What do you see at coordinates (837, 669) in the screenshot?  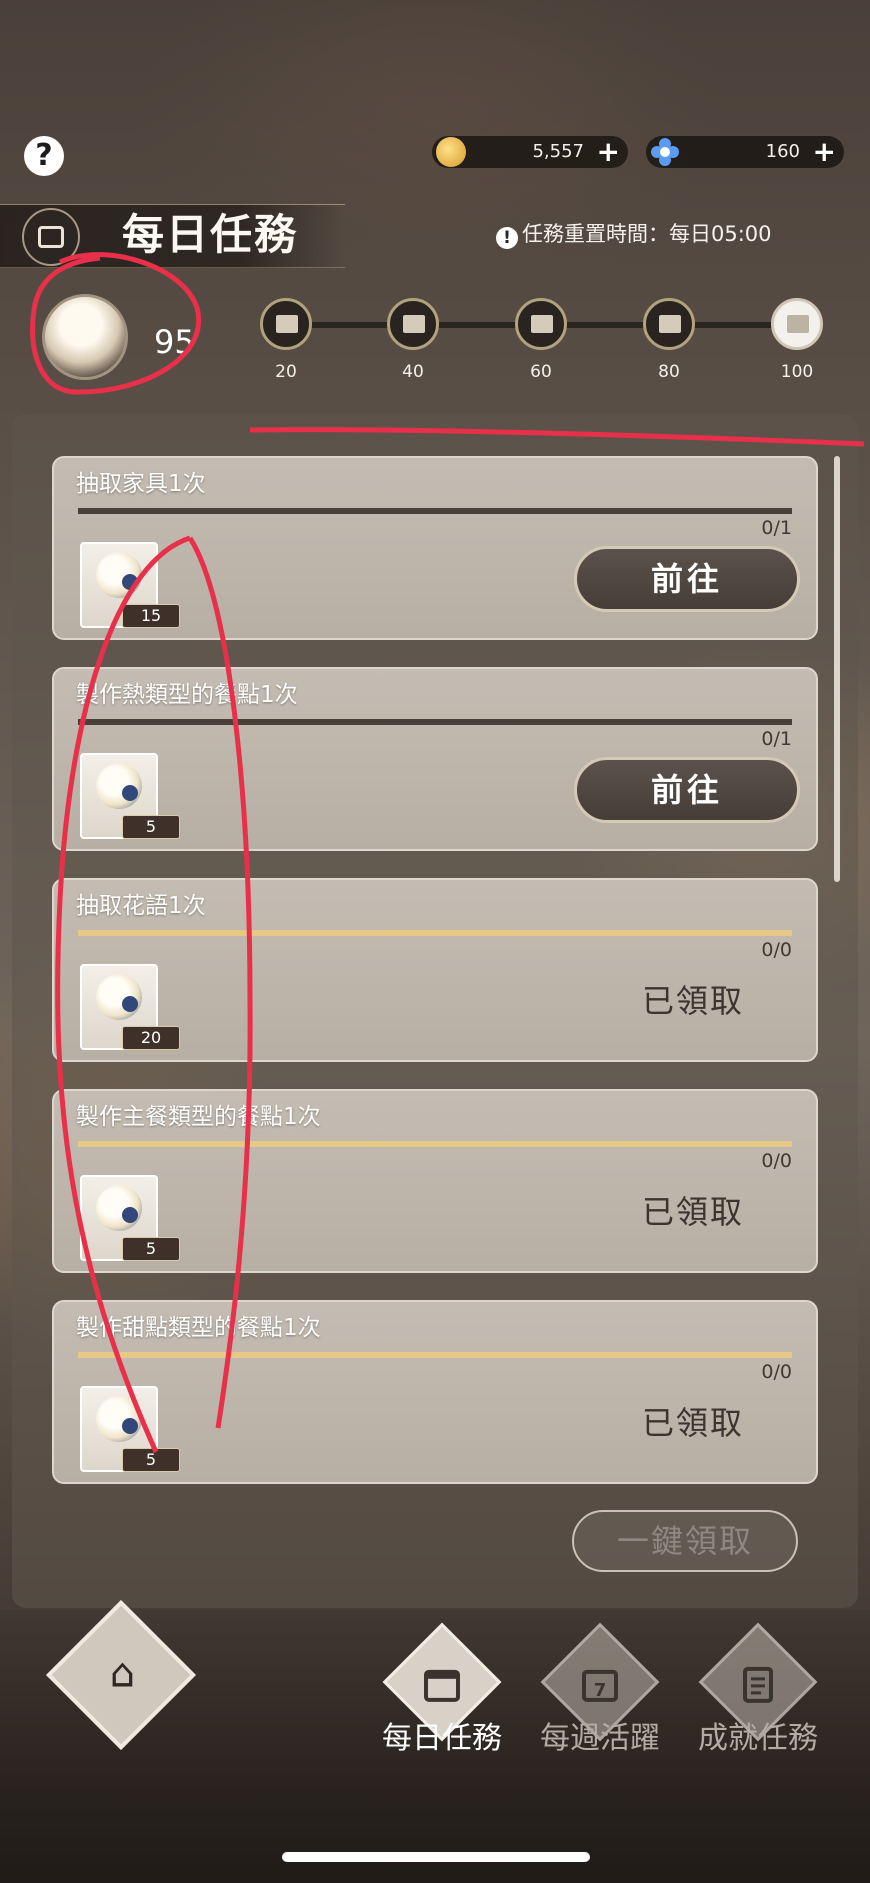 I see `scrollbar` at bounding box center [837, 669].